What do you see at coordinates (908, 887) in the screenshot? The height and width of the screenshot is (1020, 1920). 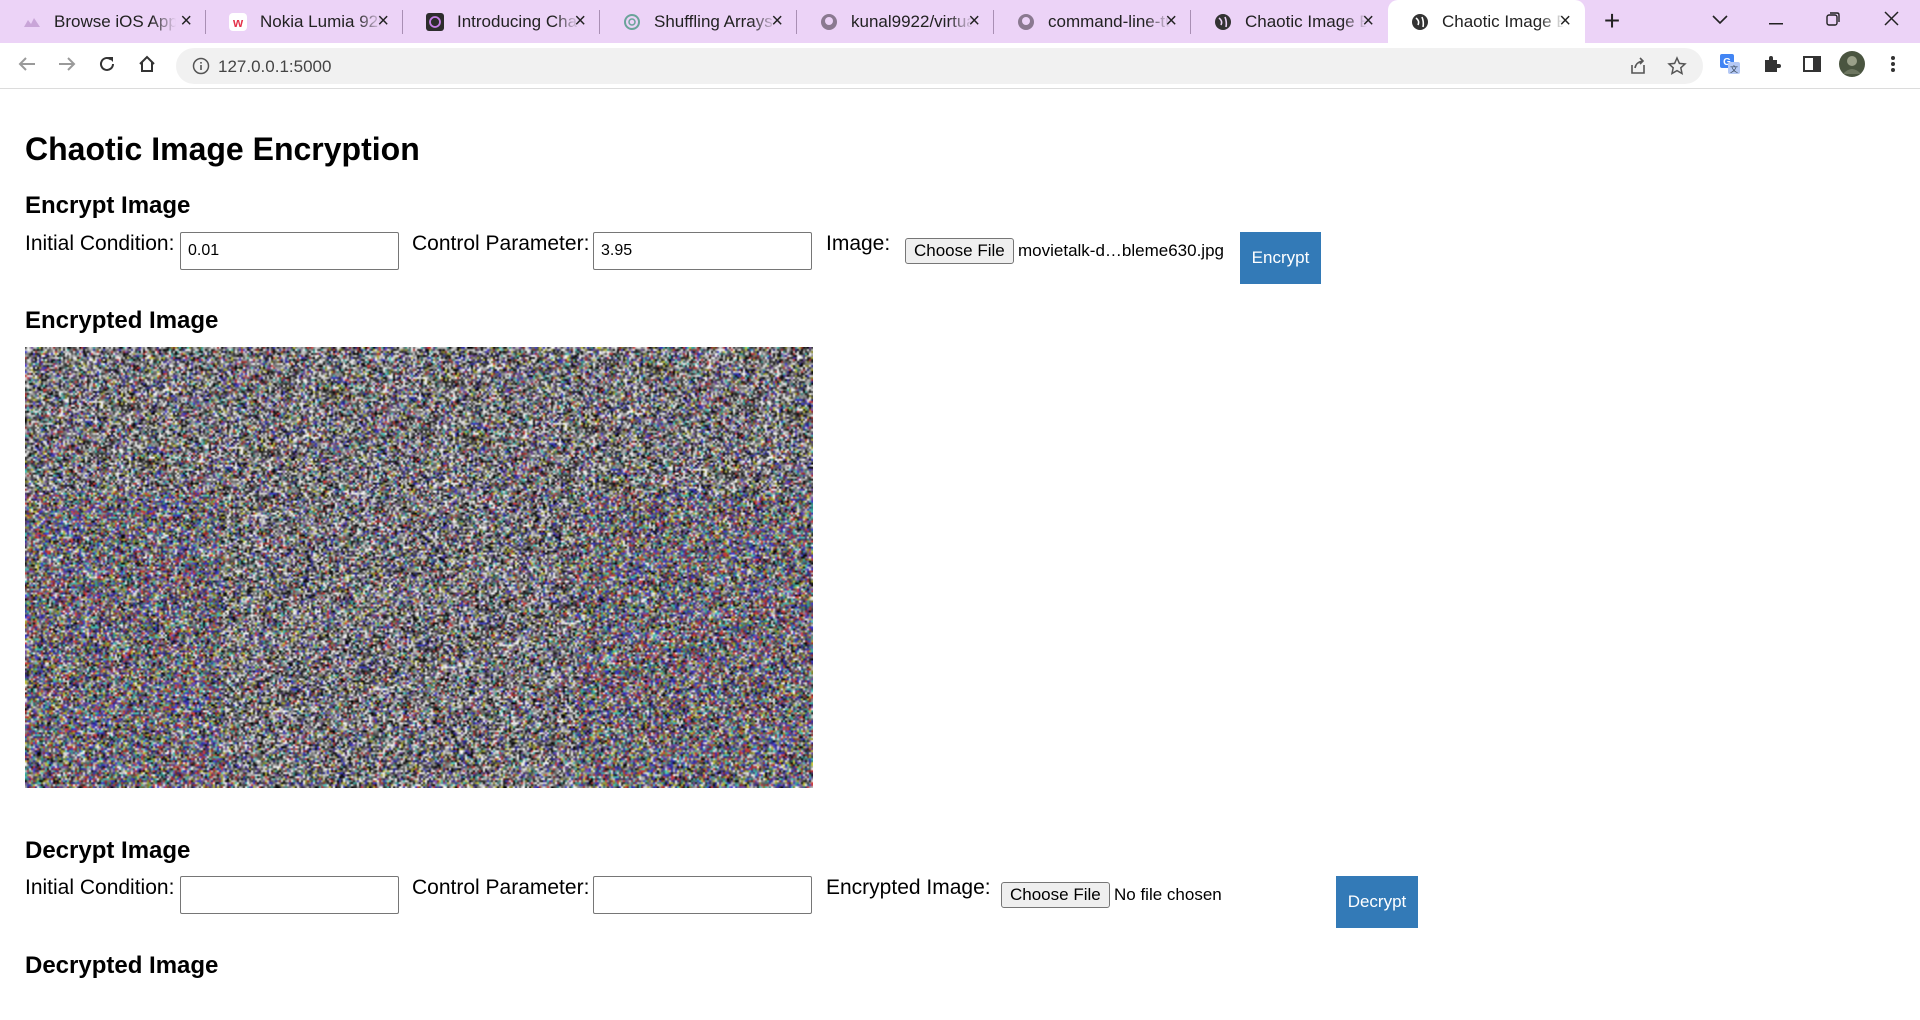 I see `encrypted-image-label: Encrypted Image:` at bounding box center [908, 887].